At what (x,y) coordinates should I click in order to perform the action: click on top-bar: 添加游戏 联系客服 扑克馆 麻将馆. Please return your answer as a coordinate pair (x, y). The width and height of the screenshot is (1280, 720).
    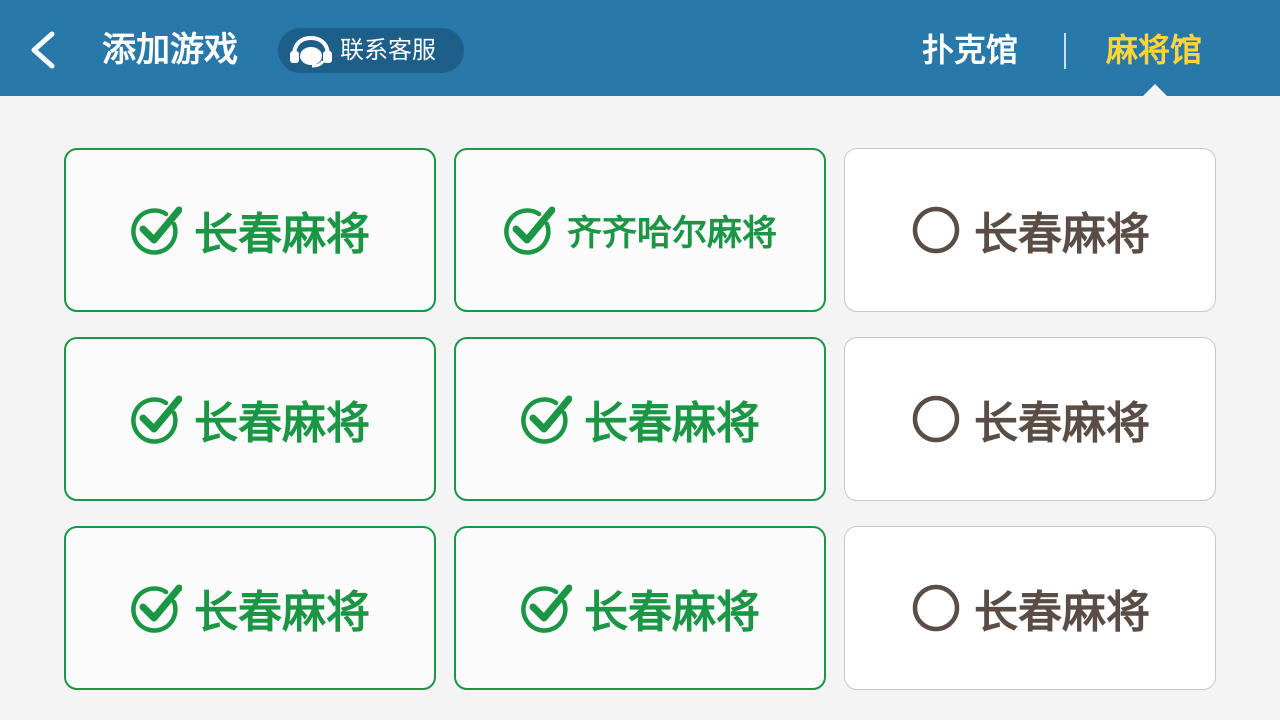
    Looking at the image, I should click on (640, 48).